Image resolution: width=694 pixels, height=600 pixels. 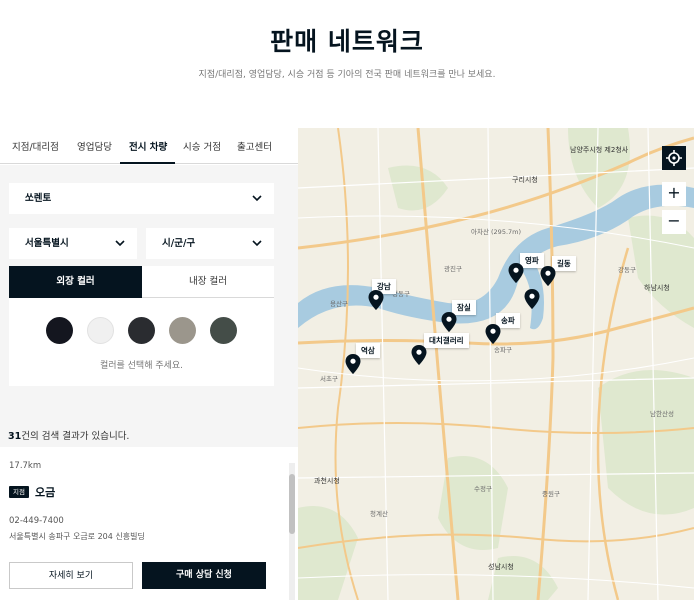 What do you see at coordinates (292, 504) in the screenshot?
I see `scrollbar-thumb` at bounding box center [292, 504].